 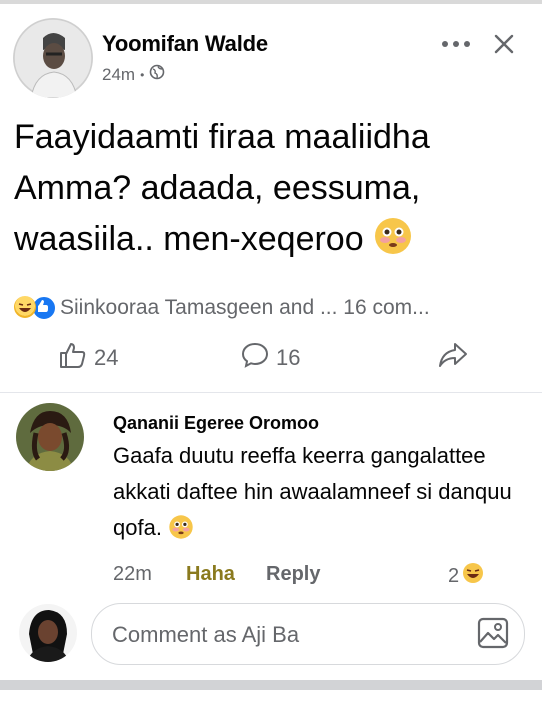 I want to click on comment-haha-button: Haha, so click(x=210, y=574).